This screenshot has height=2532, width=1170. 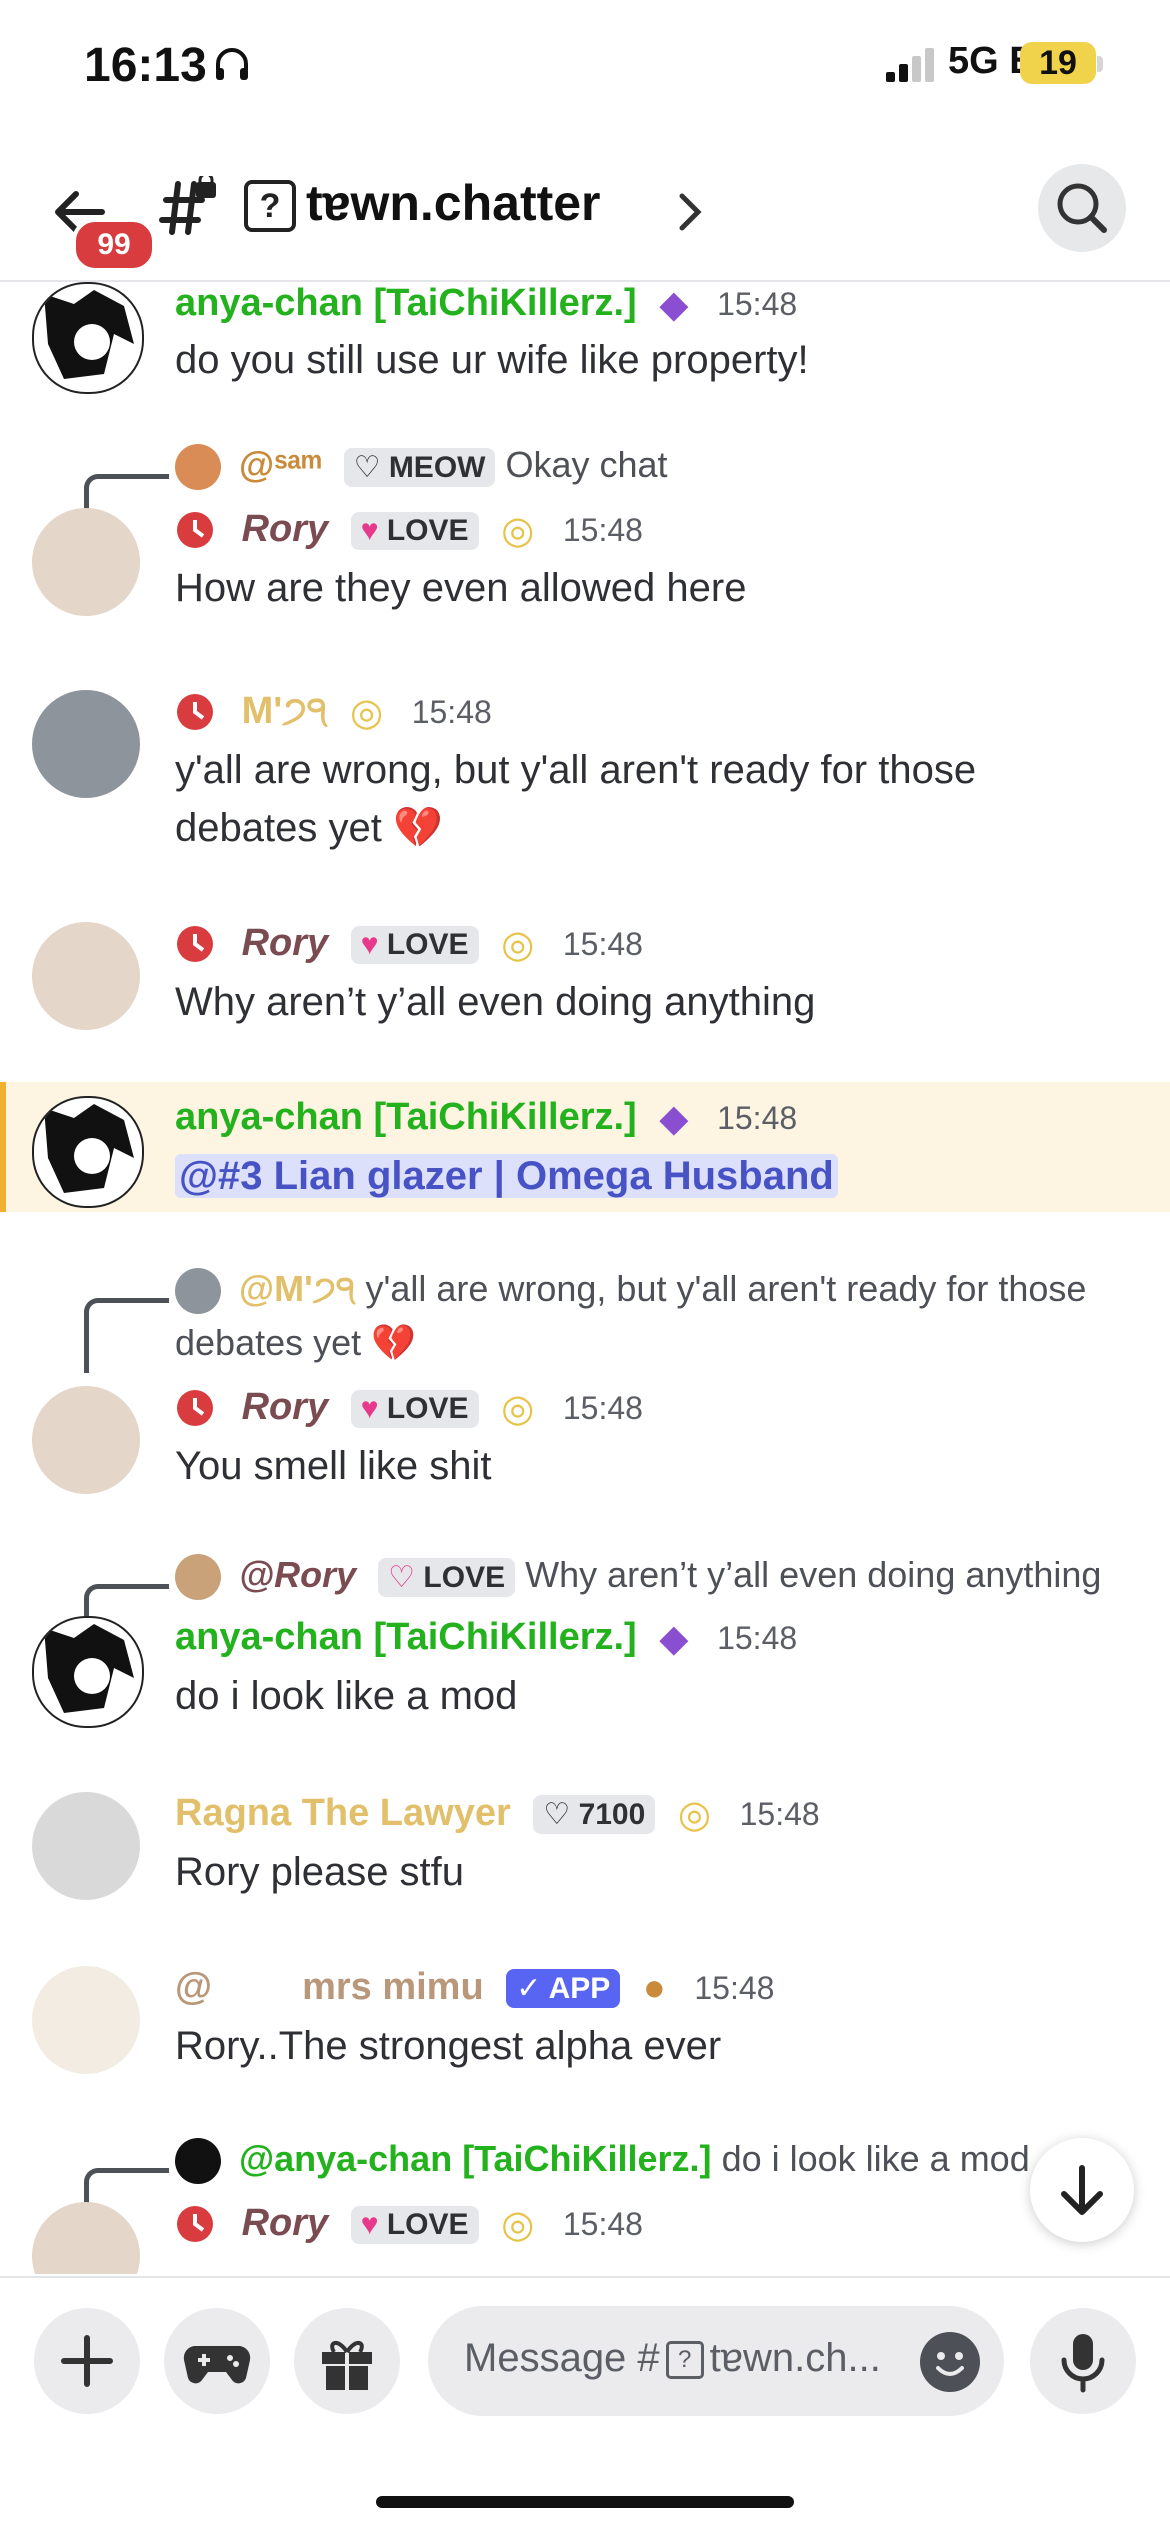 I want to click on broken-heart-emoji: 💔, so click(x=417, y=828).